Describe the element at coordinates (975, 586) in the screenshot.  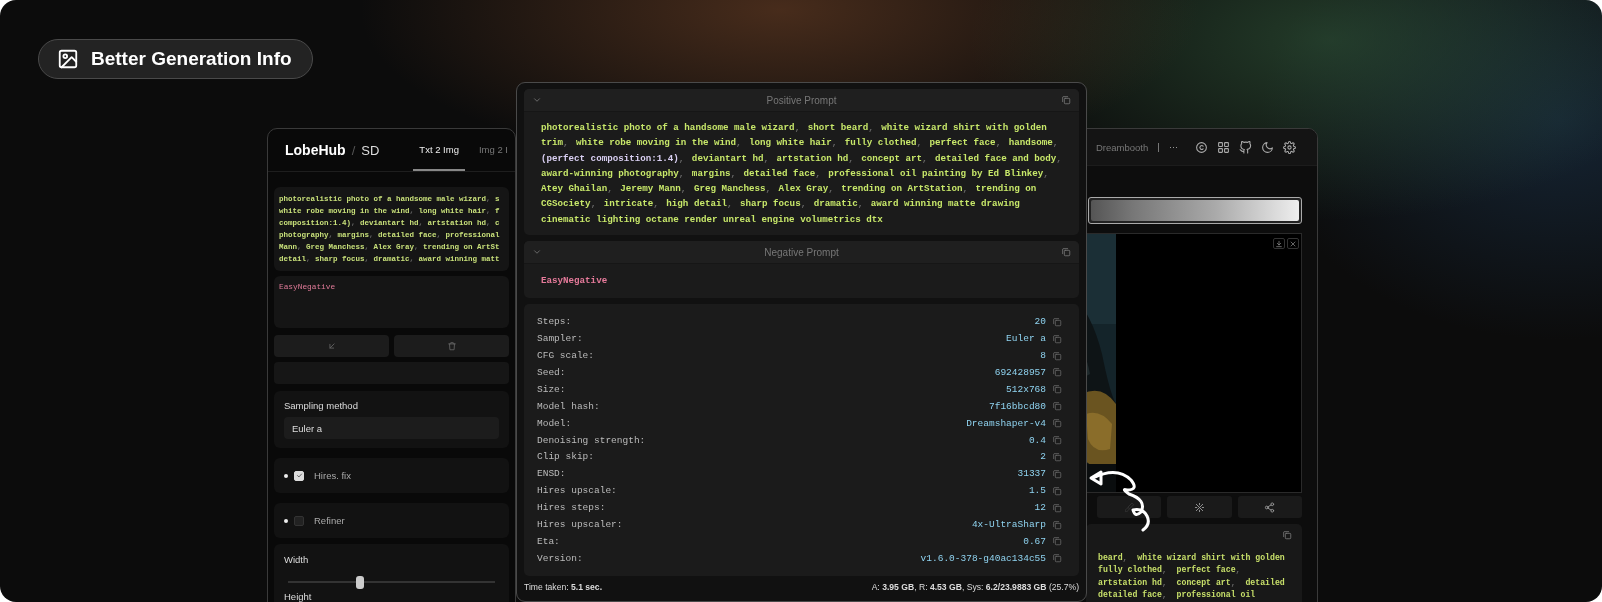
I see `memory-usage: A: 3.95 GB, R: 4.53 GB, Sys: 6.2/23.9883 GB (25.7%)` at that location.